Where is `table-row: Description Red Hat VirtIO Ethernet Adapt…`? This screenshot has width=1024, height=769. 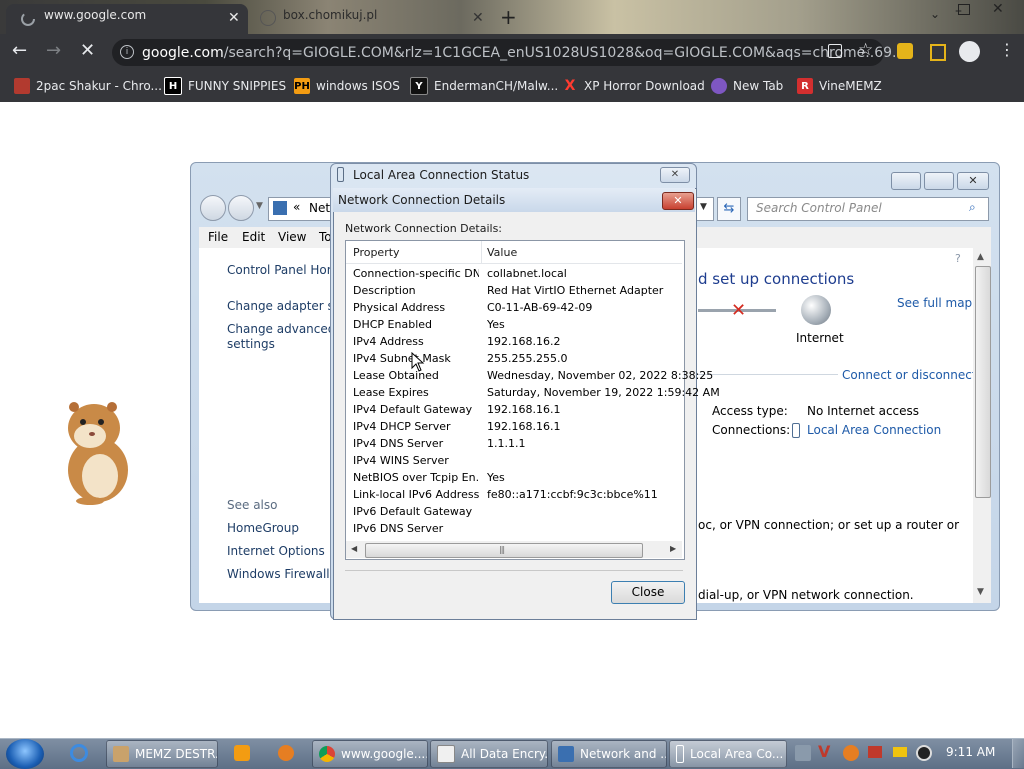
table-row: Description Red Hat VirtIO Ethernet Adapt… is located at coordinates (514, 290).